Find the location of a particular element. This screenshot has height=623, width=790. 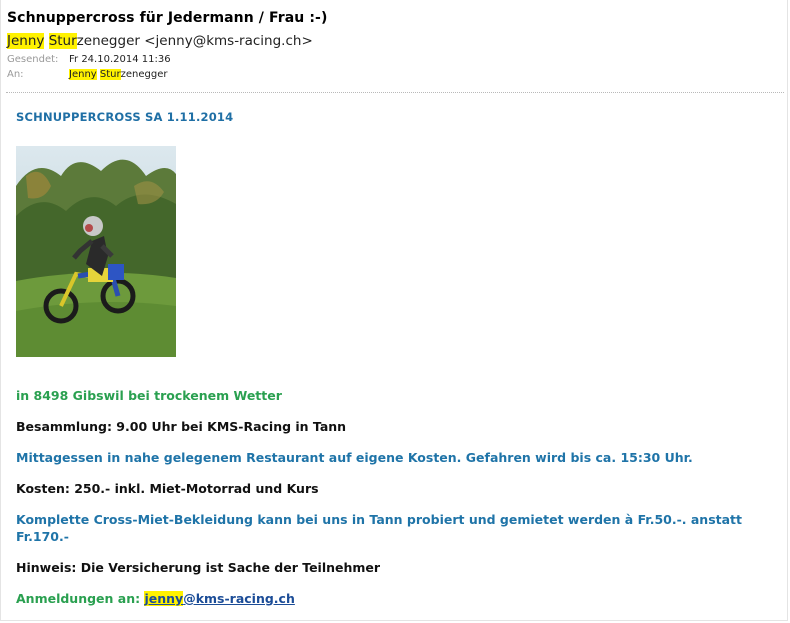

register-email-rest: @kms-racing.ch is located at coordinates (239, 598).